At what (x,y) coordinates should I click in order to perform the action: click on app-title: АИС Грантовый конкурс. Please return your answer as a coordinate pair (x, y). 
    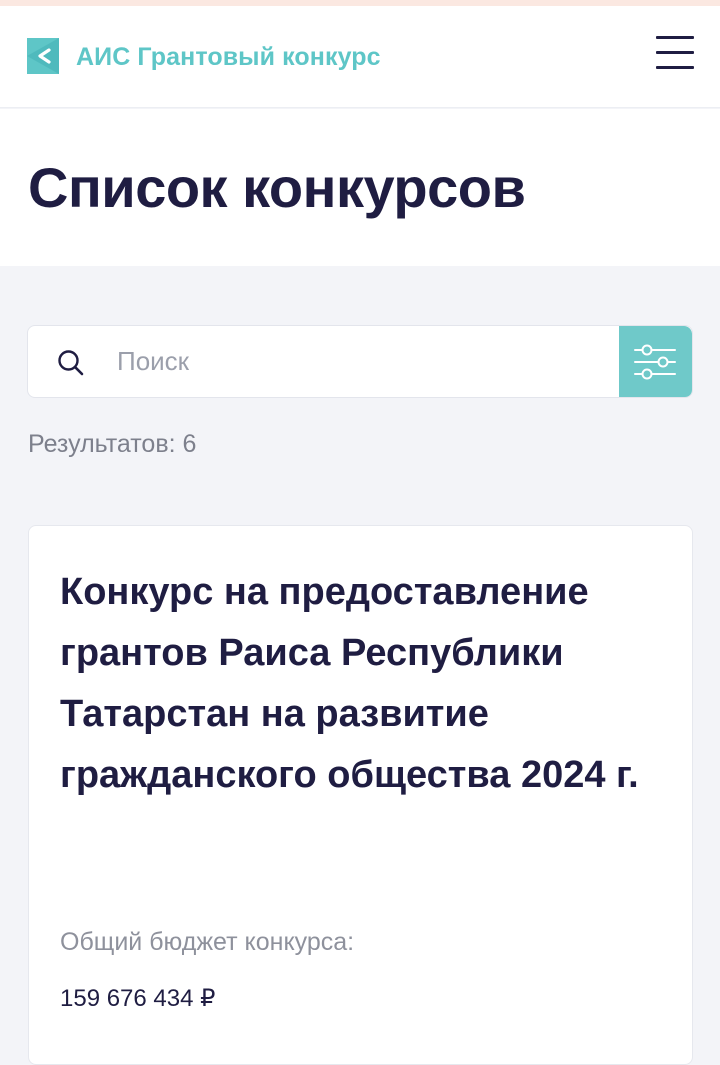
    Looking at the image, I should click on (228, 57).